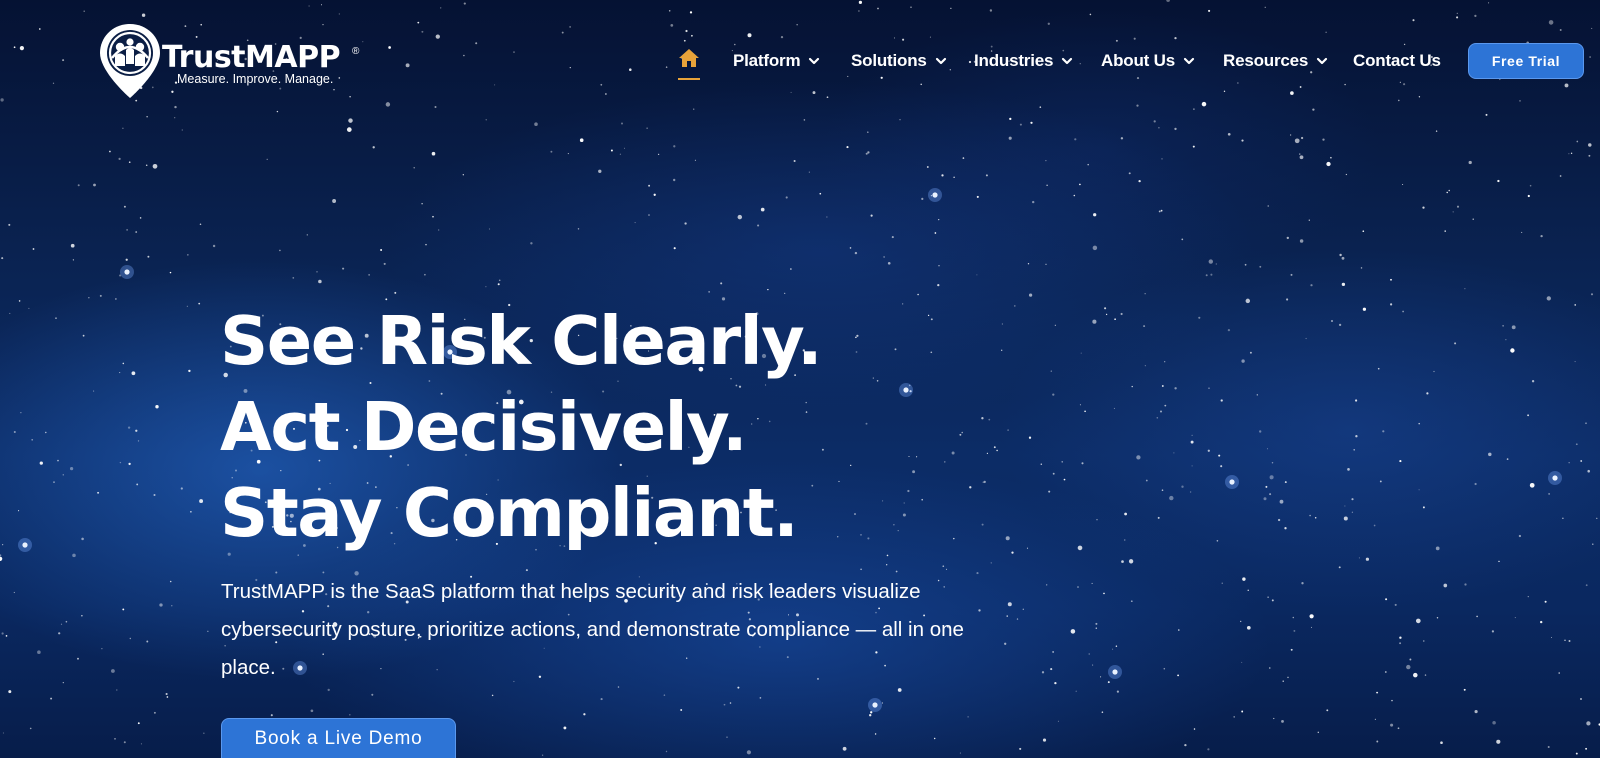 The height and width of the screenshot is (758, 1600). Describe the element at coordinates (1266, 60) in the screenshot. I see `nav-item-label: Resources` at that location.